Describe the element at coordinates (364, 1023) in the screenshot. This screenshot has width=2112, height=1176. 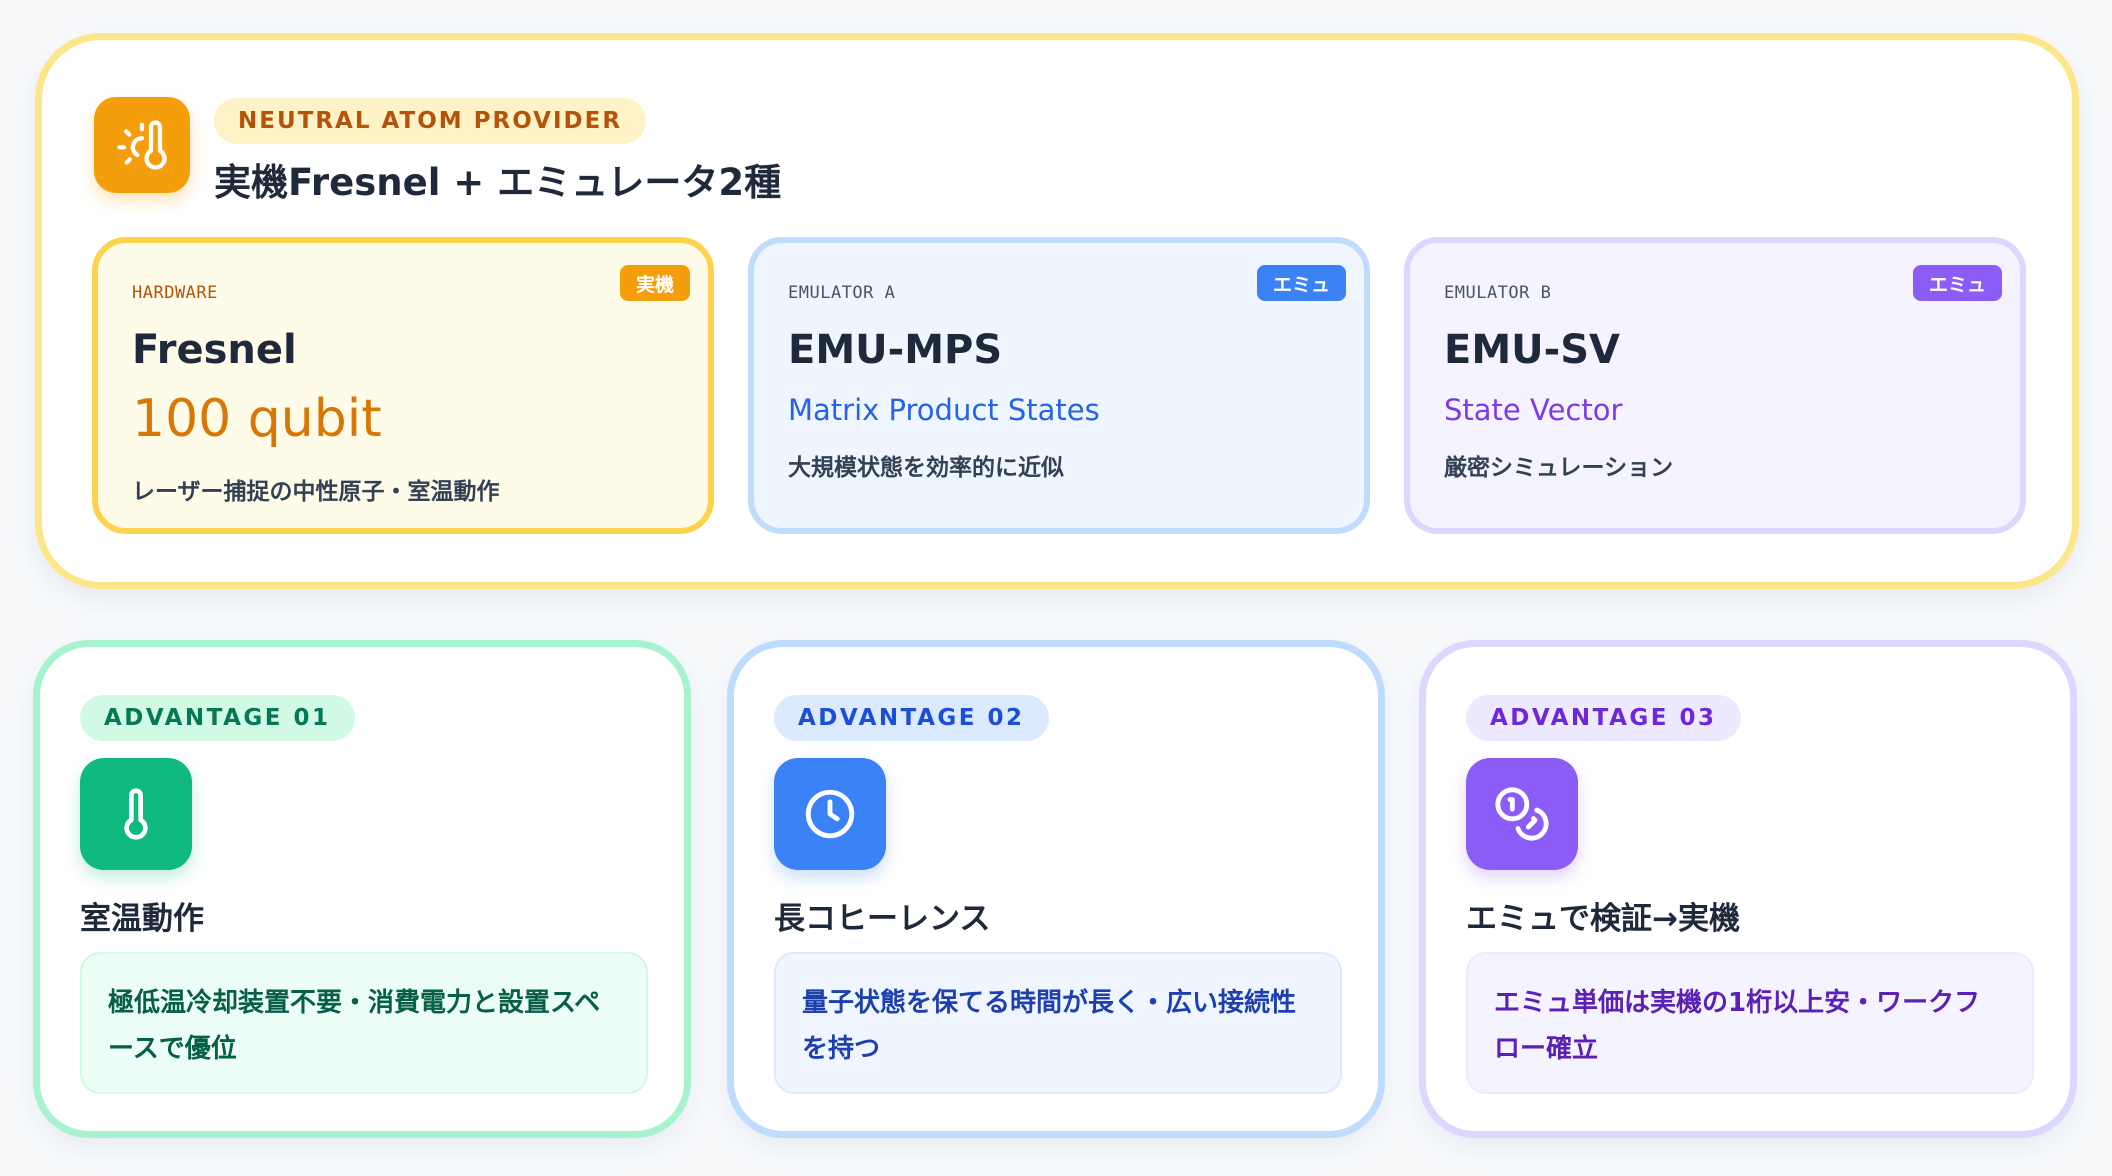
I see `advantage-body: 極低温冷却装置不要・消費電力と設置スペースで優位` at that location.